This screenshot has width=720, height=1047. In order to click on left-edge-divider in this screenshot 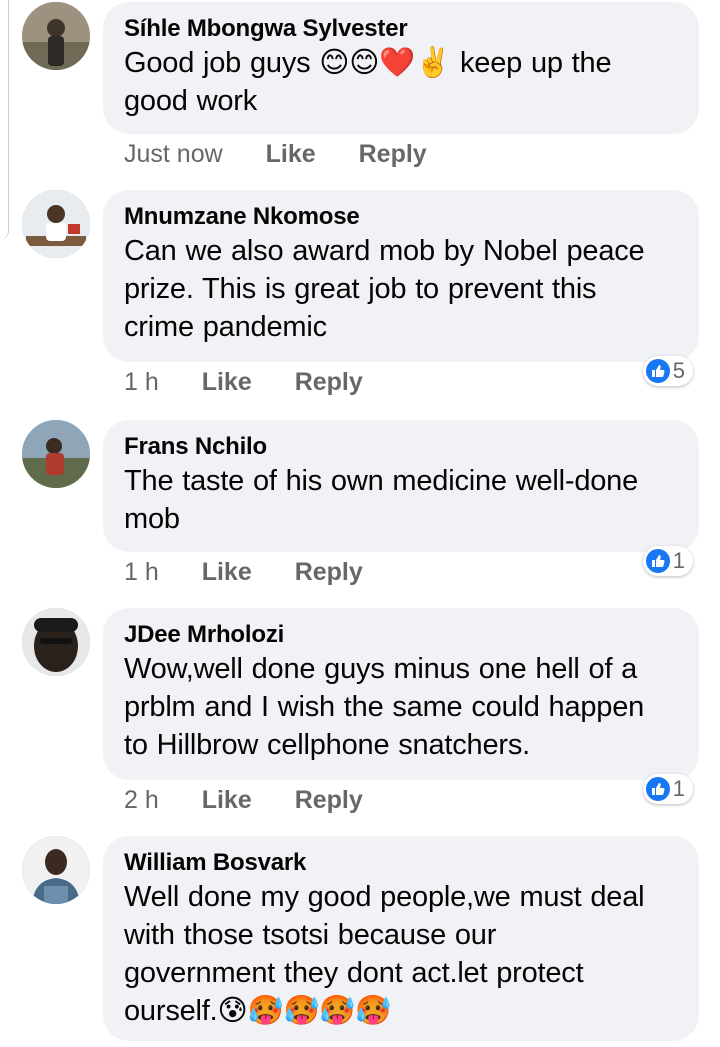, I will do `click(4, 120)`.